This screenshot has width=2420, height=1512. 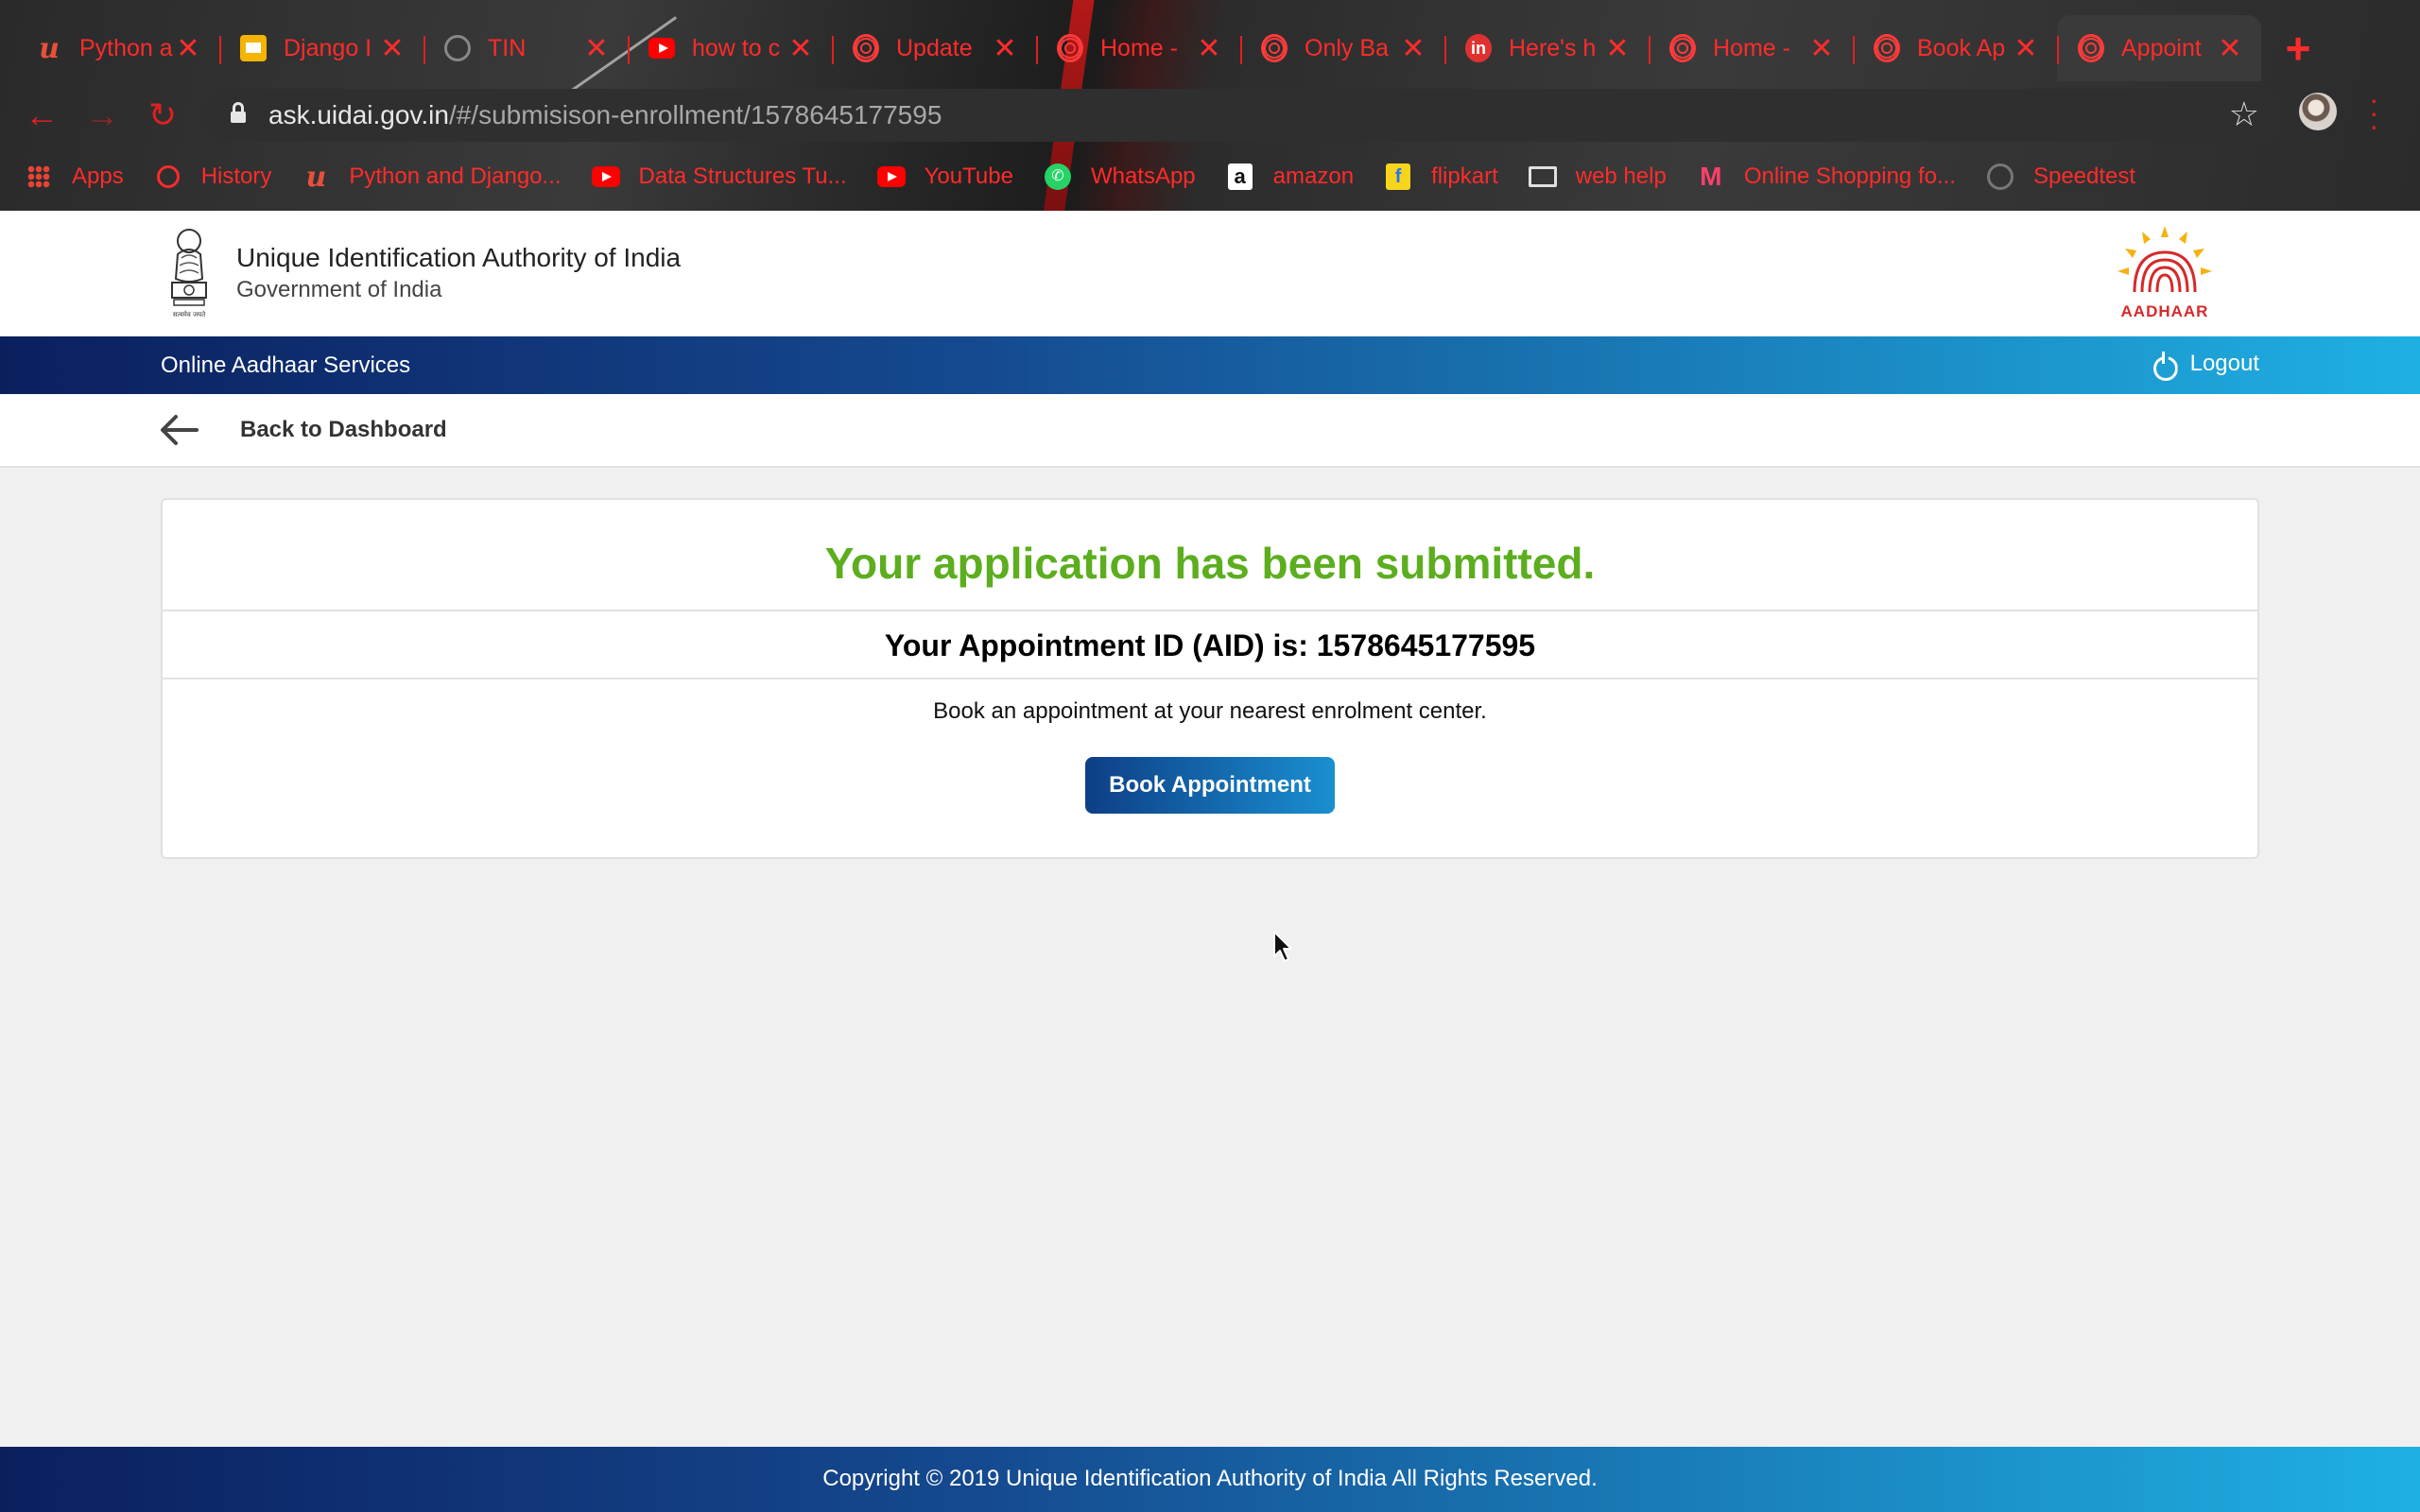 I want to click on amazon-icon: a, so click(x=1240, y=177).